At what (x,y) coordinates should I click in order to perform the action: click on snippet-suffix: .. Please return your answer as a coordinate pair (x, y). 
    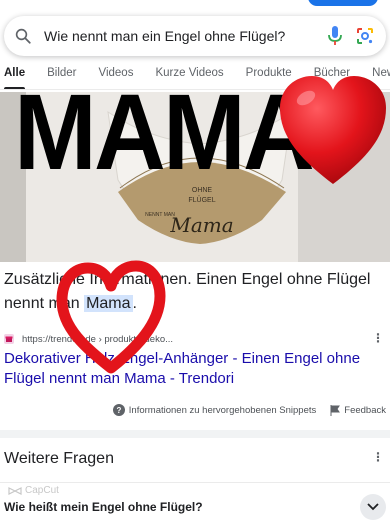
    Looking at the image, I should click on (134, 303).